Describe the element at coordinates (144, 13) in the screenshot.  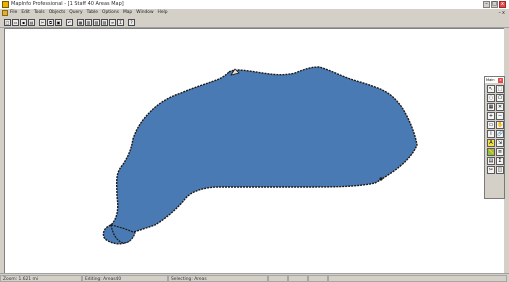
I see `menu-window: Window` at that location.